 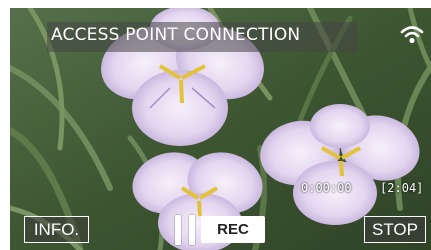 What do you see at coordinates (395, 229) in the screenshot?
I see `stop-button: STOP` at bounding box center [395, 229].